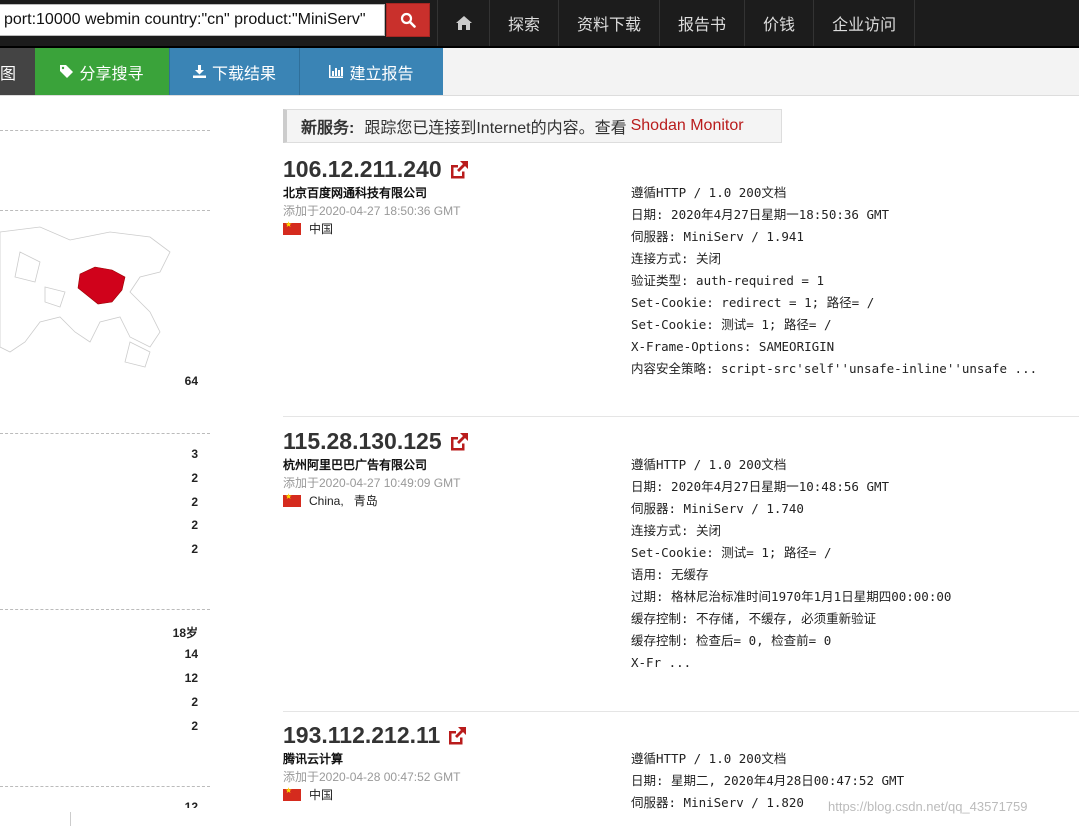 The width and height of the screenshot is (1079, 826). Describe the element at coordinates (372, 483) in the screenshot. I see `result-added-date: 添加于2020-04-27 10:49:09 GMT` at that location.